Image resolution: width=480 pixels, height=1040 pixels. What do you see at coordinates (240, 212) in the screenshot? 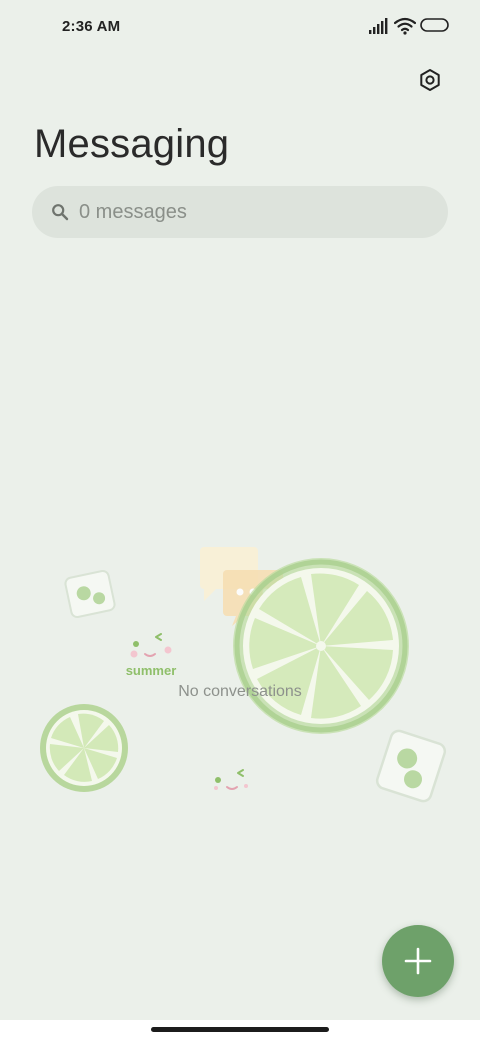
I see `search-bar: 0 messages` at bounding box center [240, 212].